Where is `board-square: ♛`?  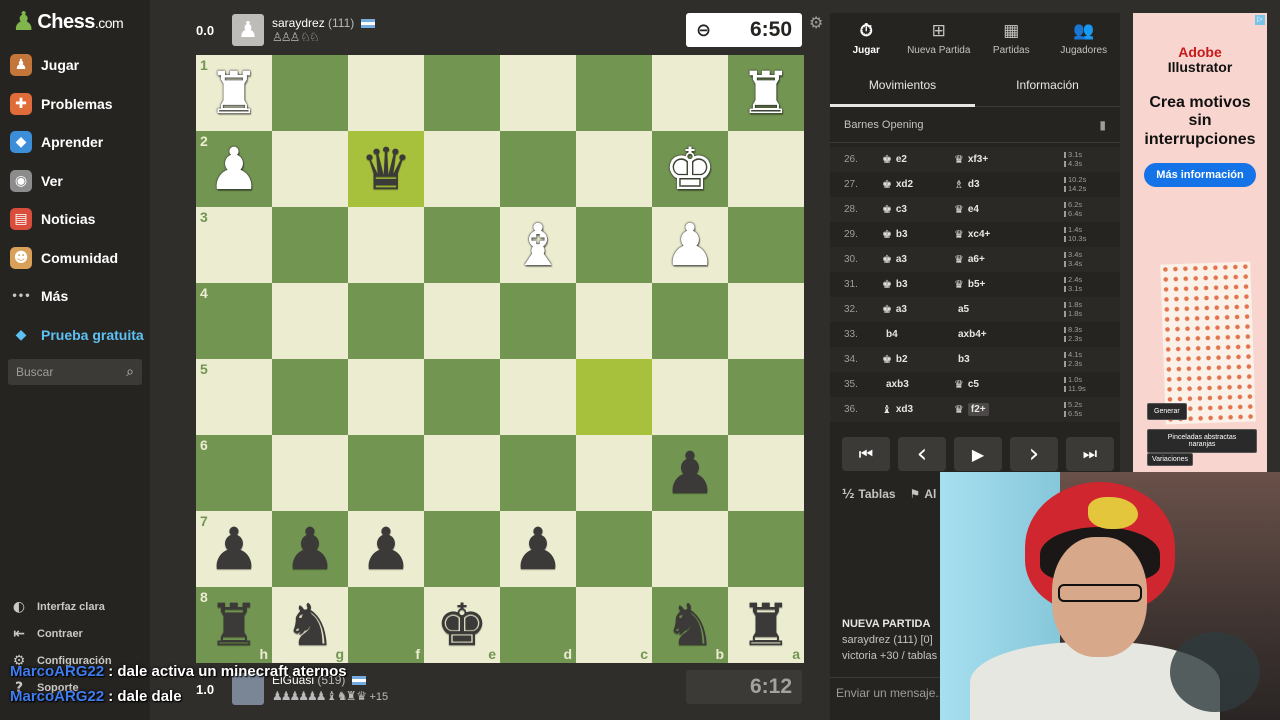
board-square: ♛ is located at coordinates (386, 169).